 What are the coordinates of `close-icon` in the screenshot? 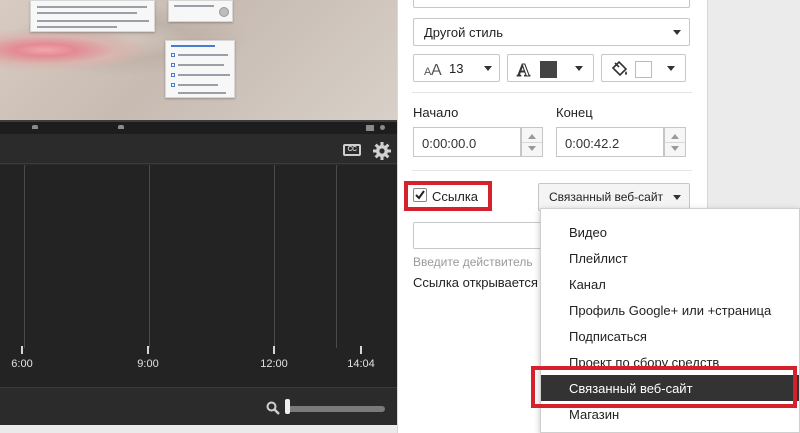 It's located at (224, 12).